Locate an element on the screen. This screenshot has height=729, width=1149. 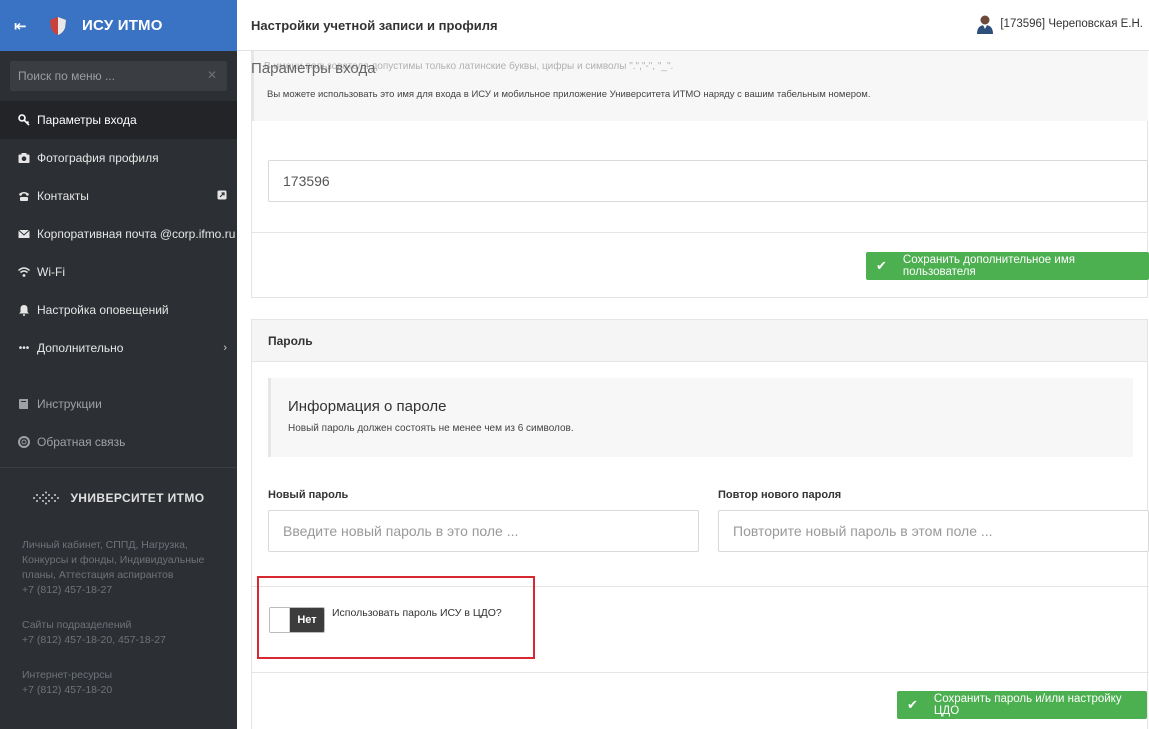
collapse-menu-icon: ⇤ is located at coordinates (27, 26).